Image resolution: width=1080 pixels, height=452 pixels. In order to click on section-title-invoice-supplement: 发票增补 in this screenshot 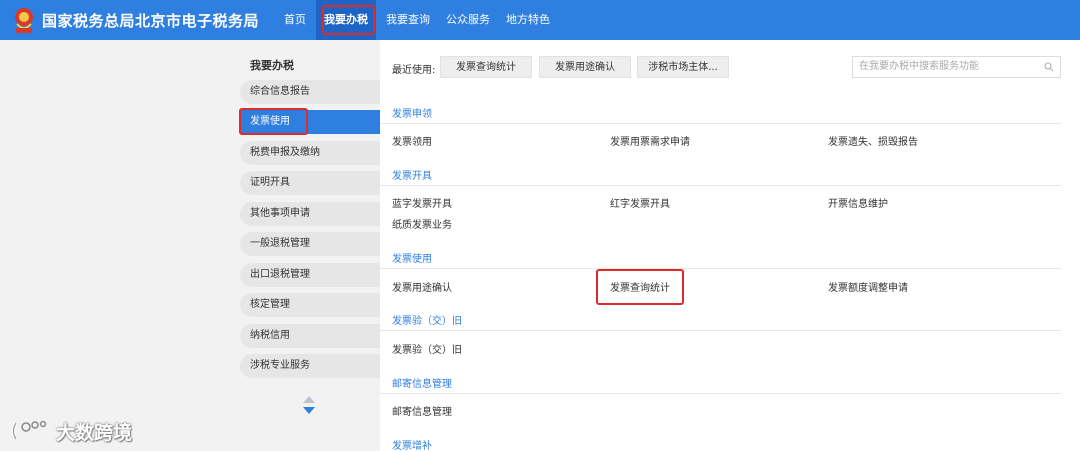, I will do `click(412, 446)`.